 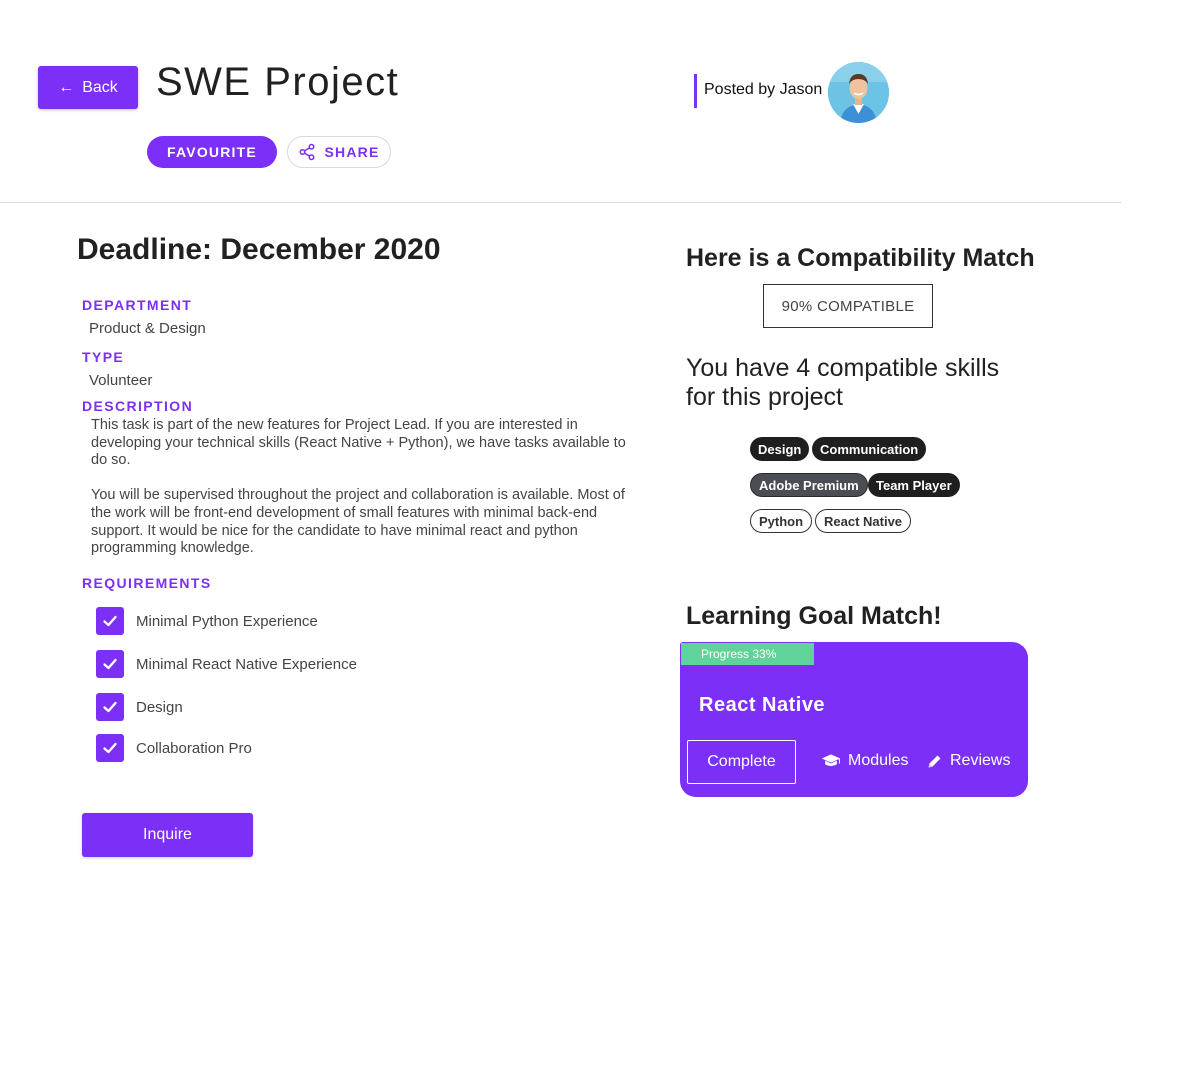 I want to click on skill-chip: React Native, so click(x=863, y=521).